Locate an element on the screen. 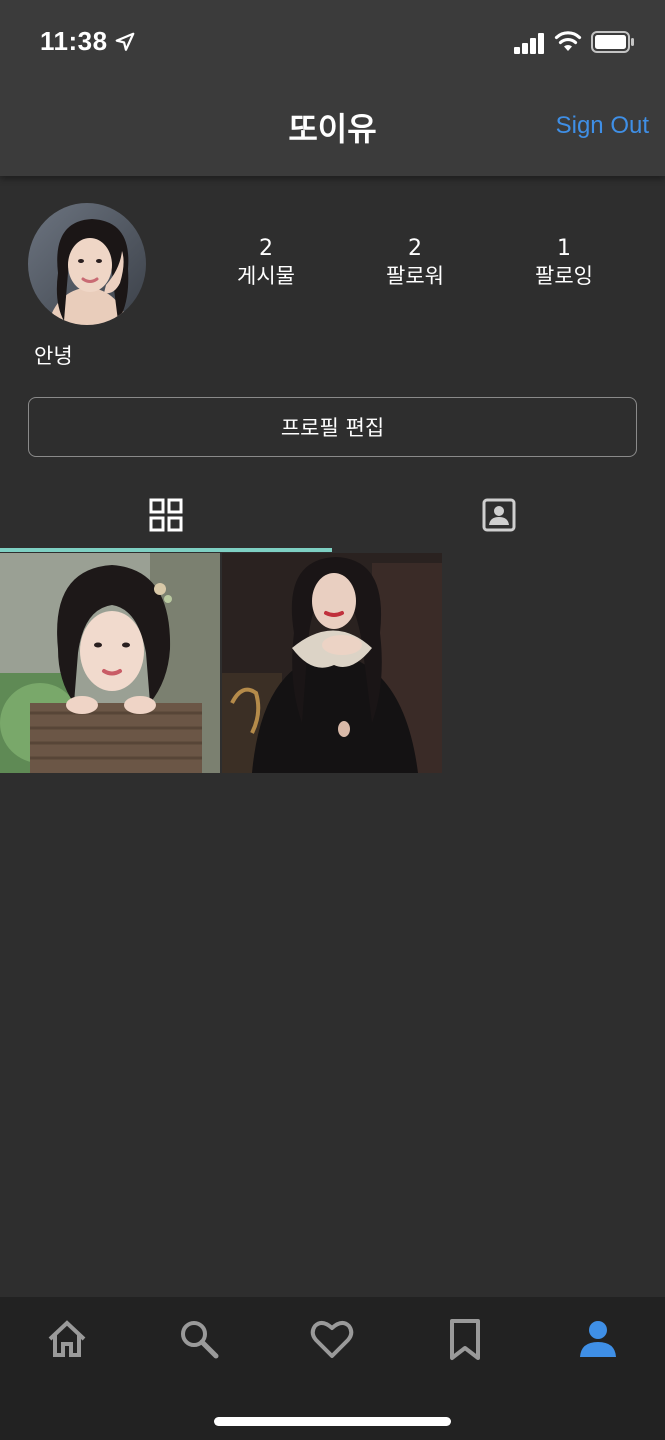  grid-icon is located at coordinates (166, 515).